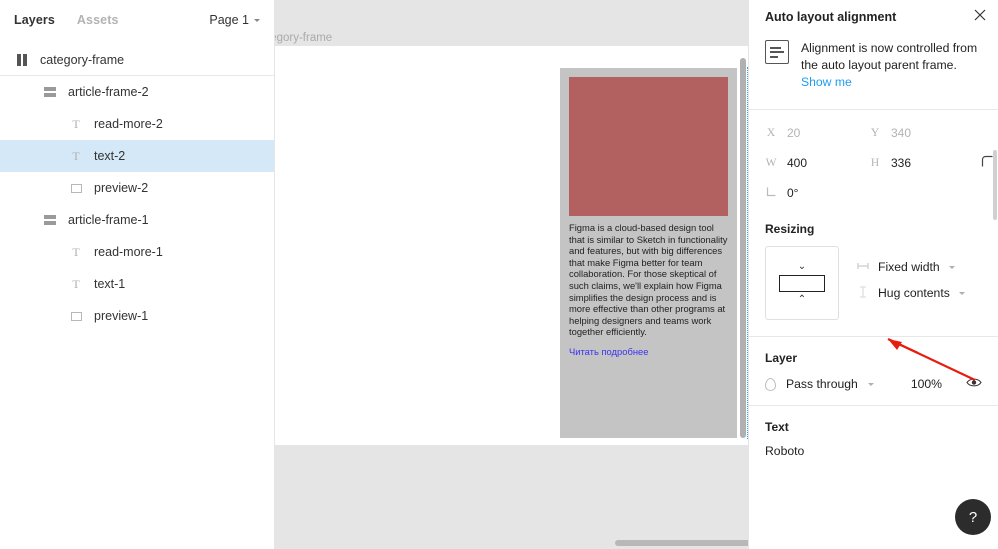  What do you see at coordinates (771, 133) in the screenshot?
I see `x-label: X` at bounding box center [771, 133].